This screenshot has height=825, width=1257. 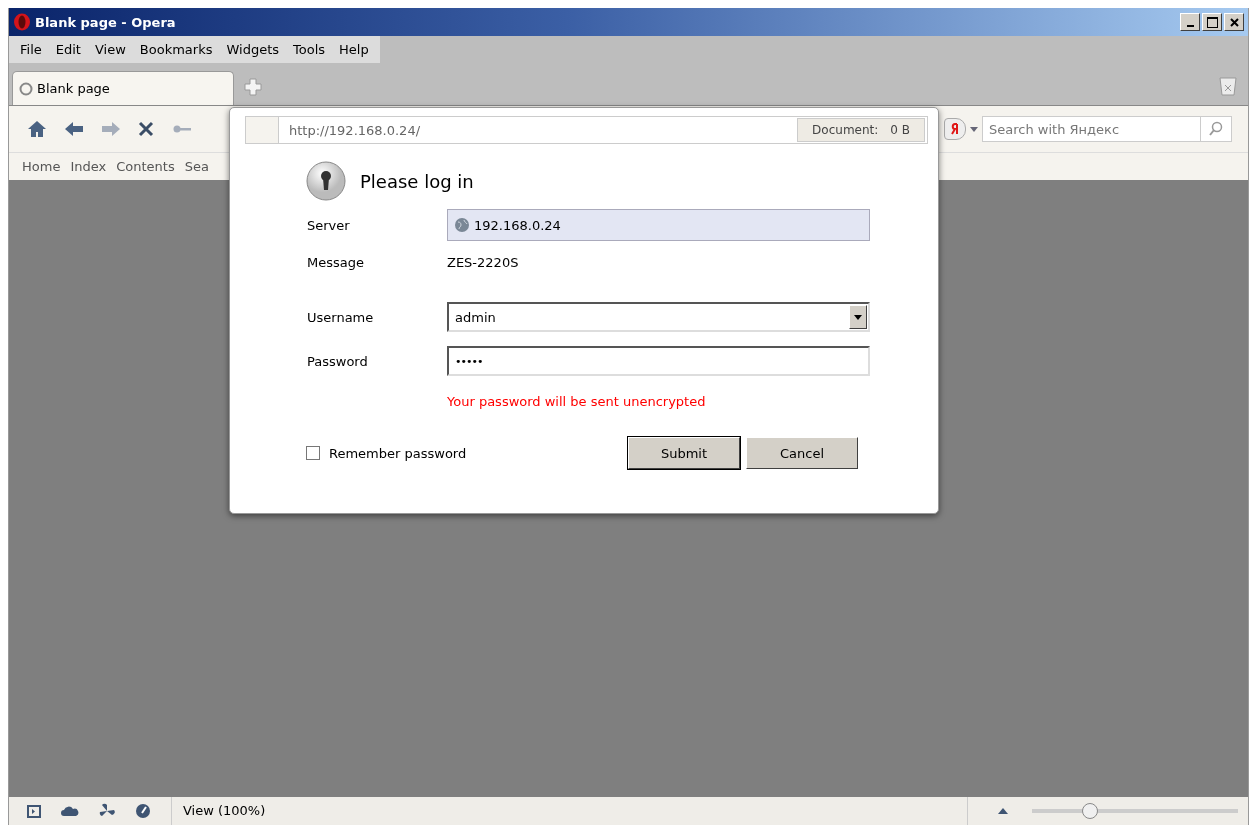 I want to click on maximize-button, so click(x=1212, y=22).